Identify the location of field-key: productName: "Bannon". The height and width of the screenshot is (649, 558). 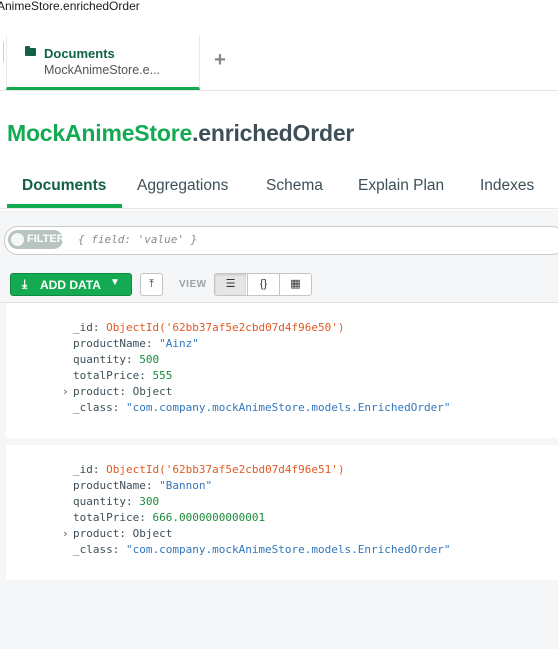
(143, 485).